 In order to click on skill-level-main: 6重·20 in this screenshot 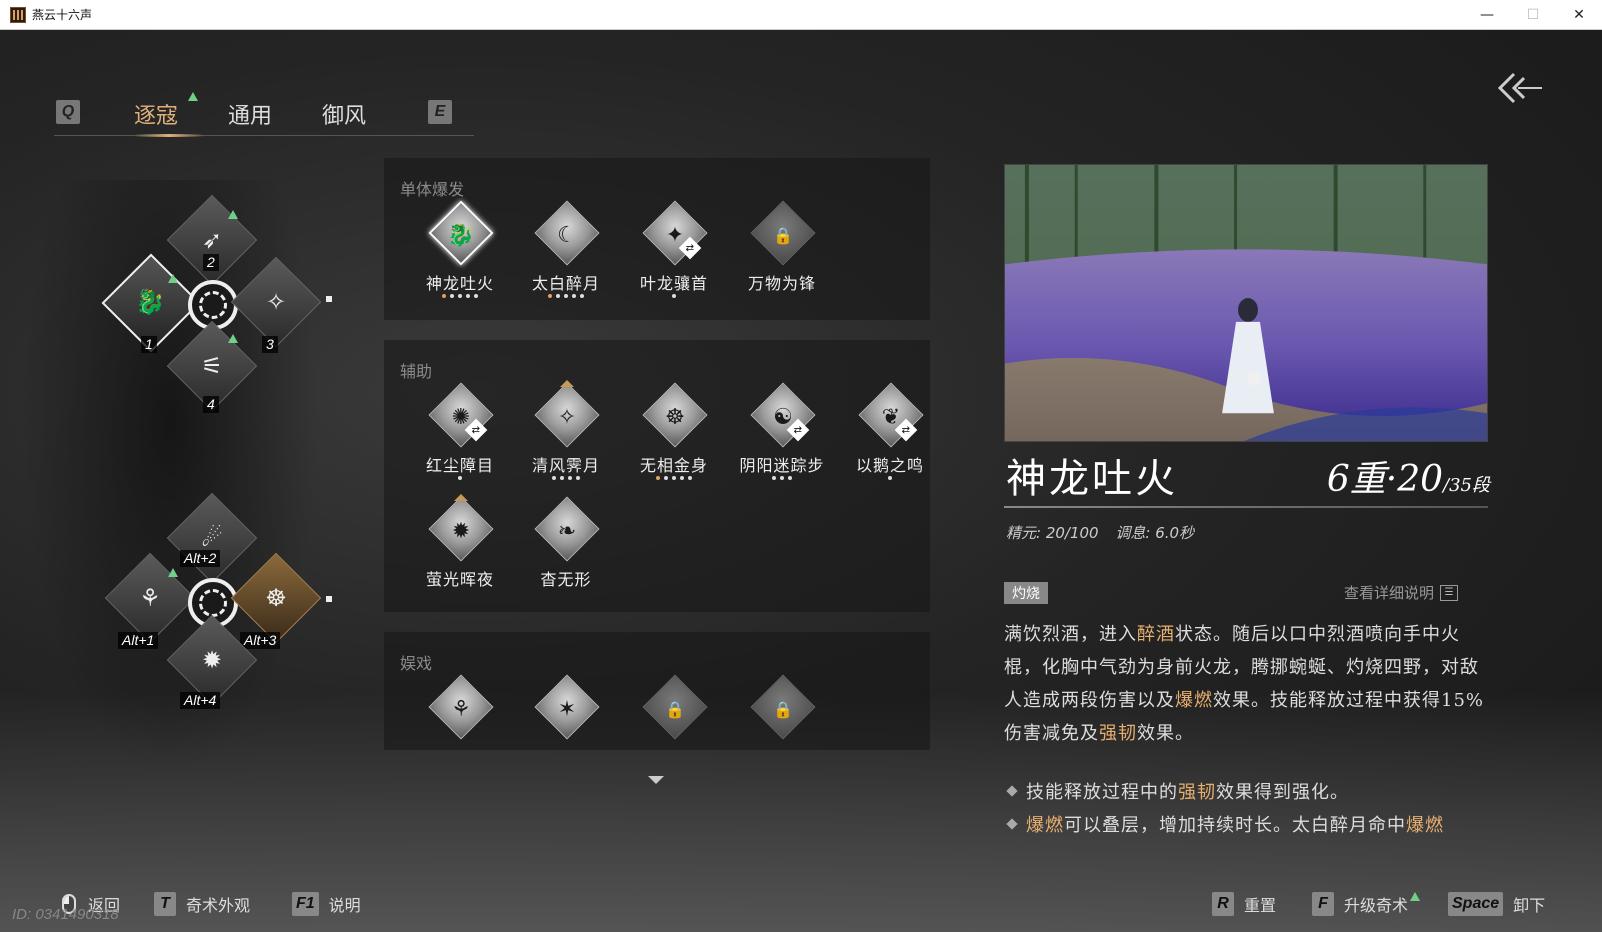, I will do `click(1385, 479)`.